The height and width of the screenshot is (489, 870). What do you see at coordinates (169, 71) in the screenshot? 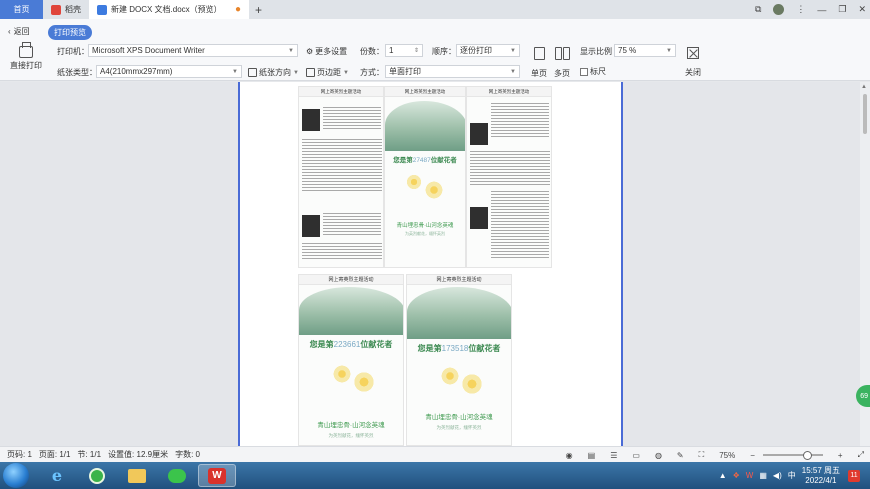
I see `paper-select: A4(210mmx297mm) ▼` at bounding box center [169, 71].